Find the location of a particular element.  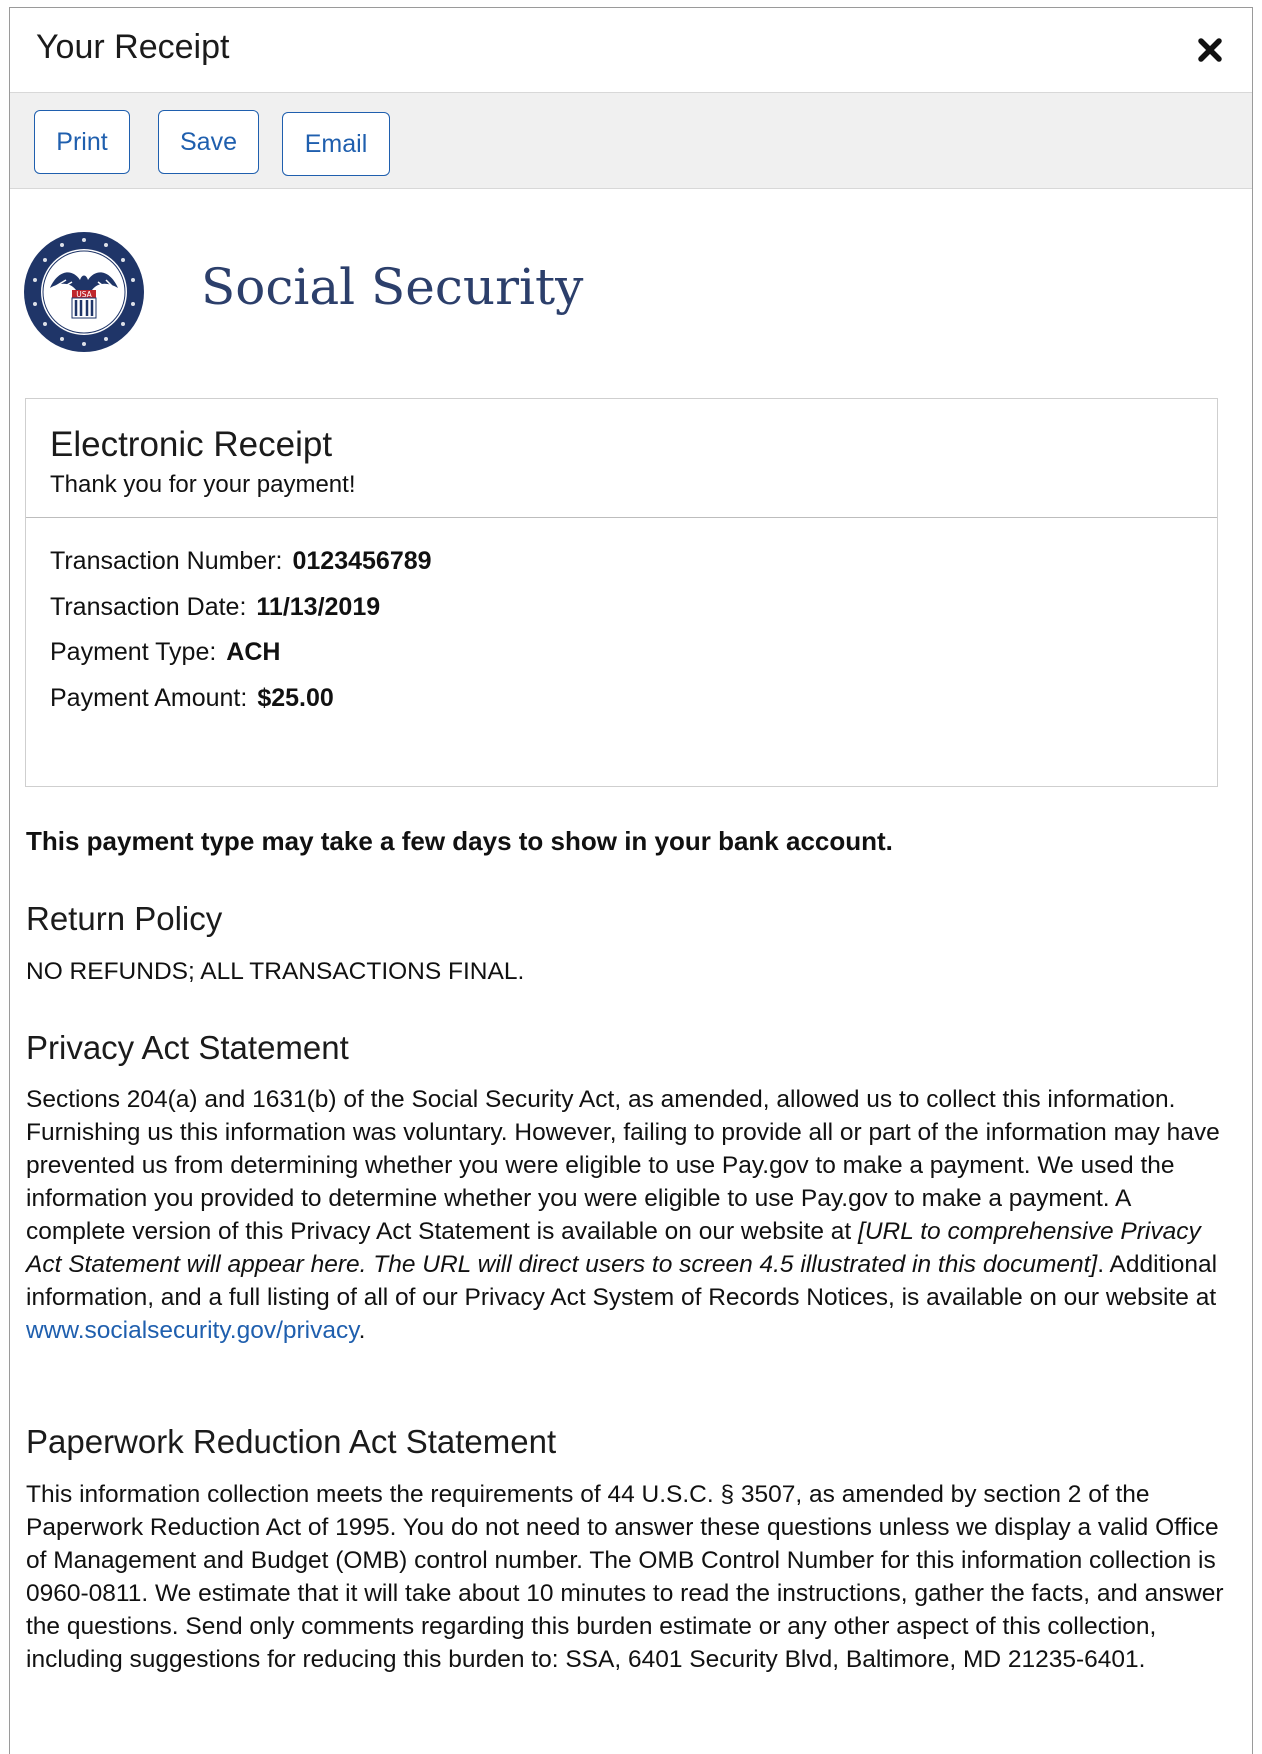

dialog-title: Your Receipt is located at coordinates (133, 47).